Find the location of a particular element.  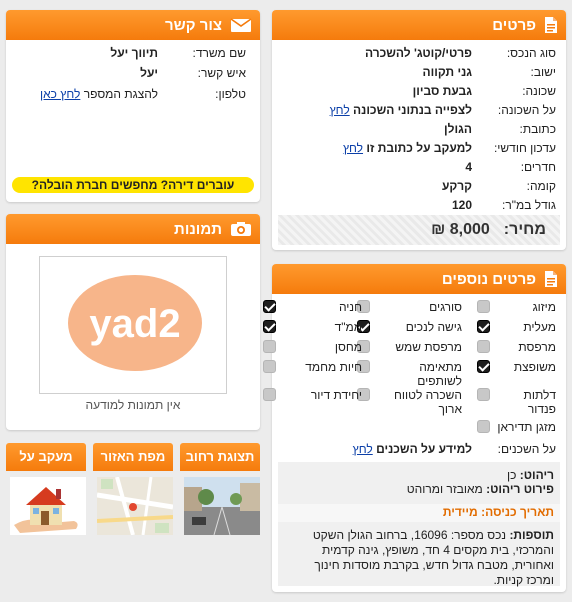

detail-row-rooms: חדרים: 4 is located at coordinates (510, 167).